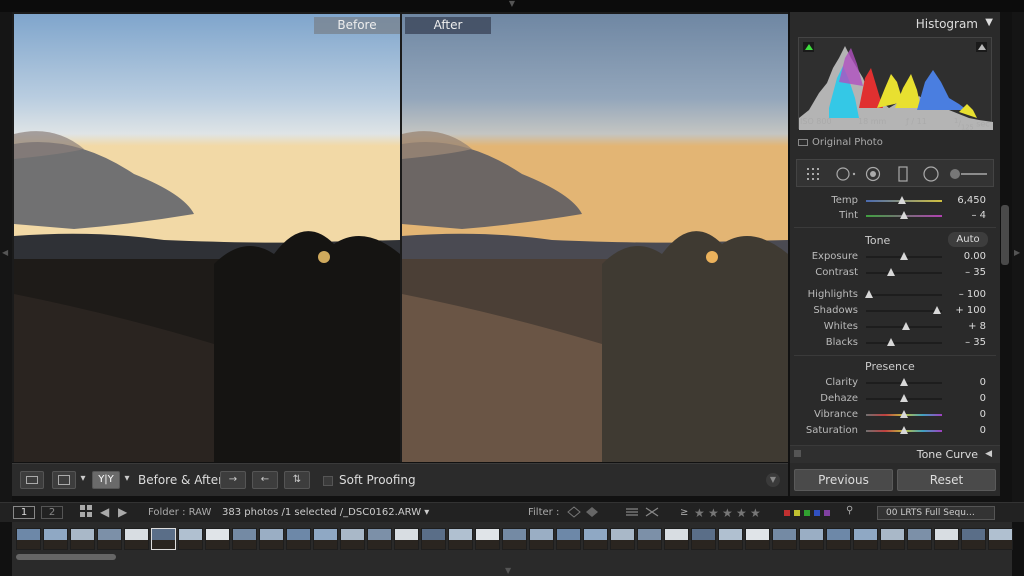  What do you see at coordinates (817, 513) in the screenshot?
I see `blue-label-filter` at bounding box center [817, 513].